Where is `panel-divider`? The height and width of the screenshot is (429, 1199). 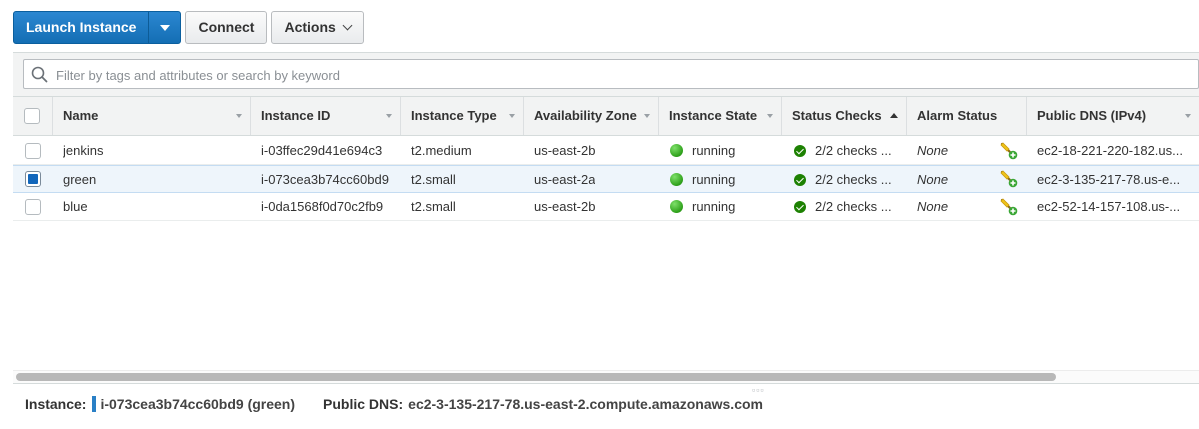 panel-divider is located at coordinates (606, 383).